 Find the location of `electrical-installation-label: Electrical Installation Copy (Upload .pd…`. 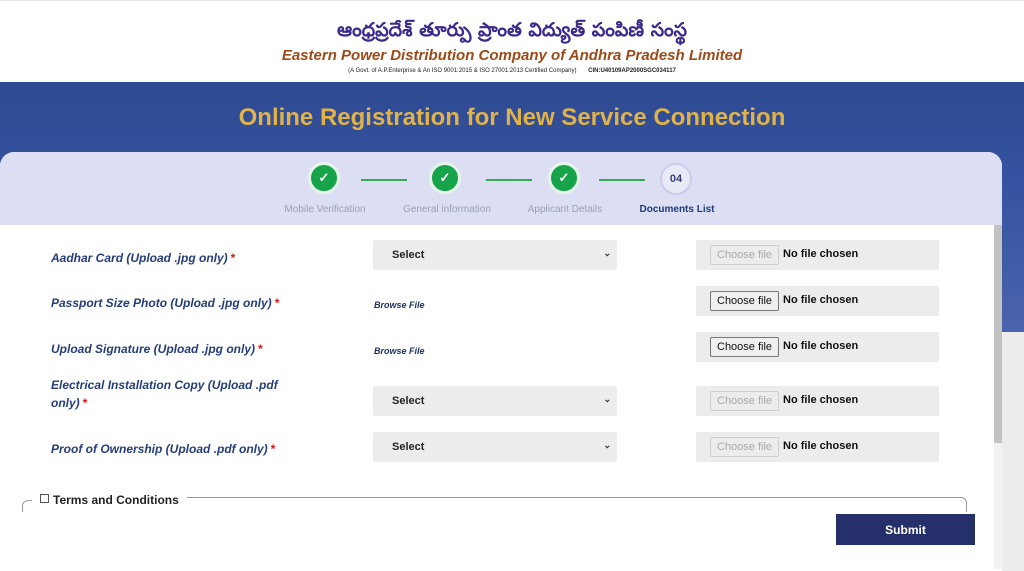

electrical-installation-label: Electrical Installation Copy (Upload .pd… is located at coordinates (164, 394).